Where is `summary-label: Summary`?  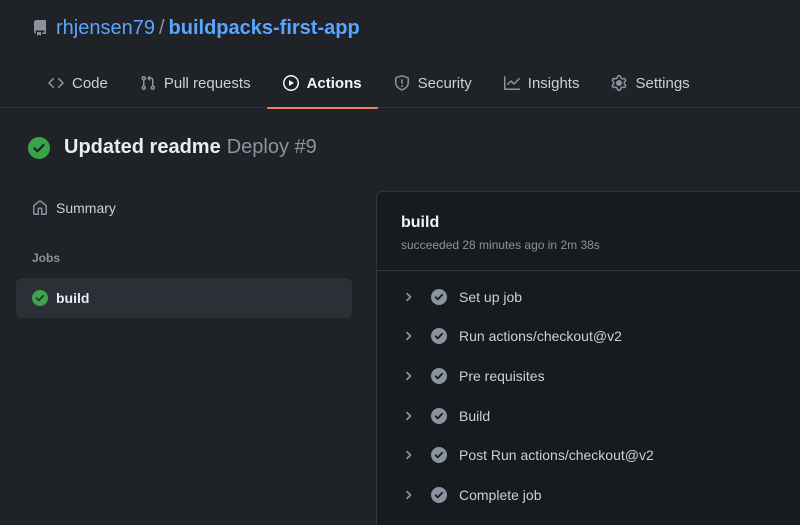
summary-label: Summary is located at coordinates (86, 208).